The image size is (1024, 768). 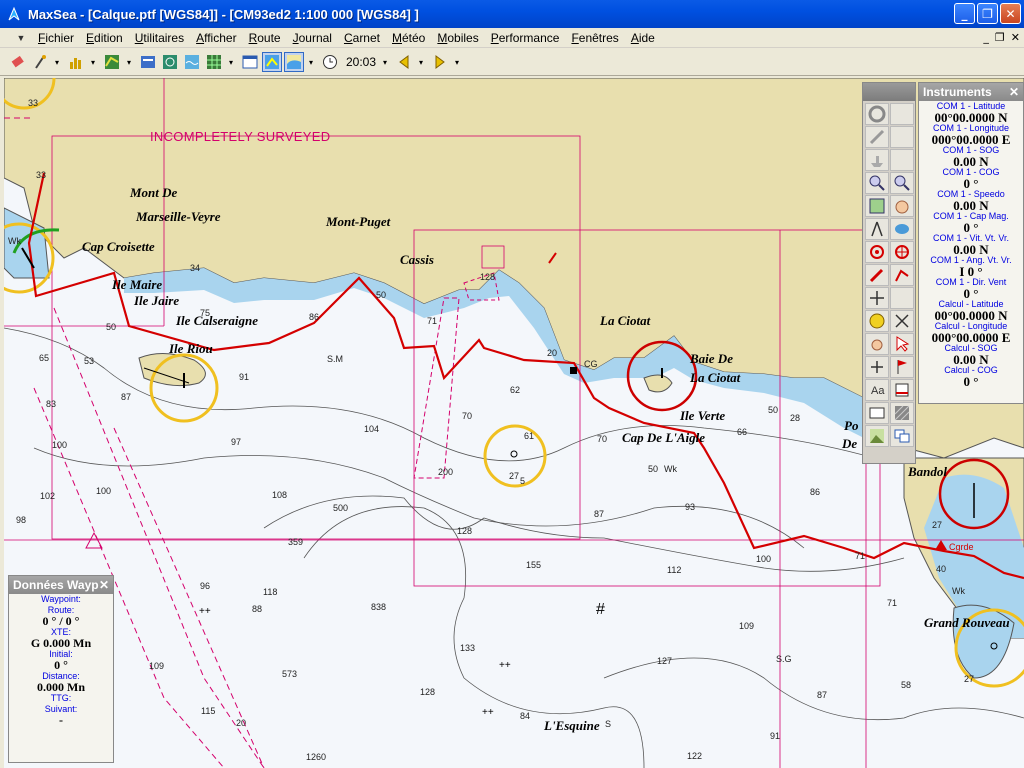 What do you see at coordinates (272, 62) in the screenshot?
I see `track-icon` at bounding box center [272, 62].